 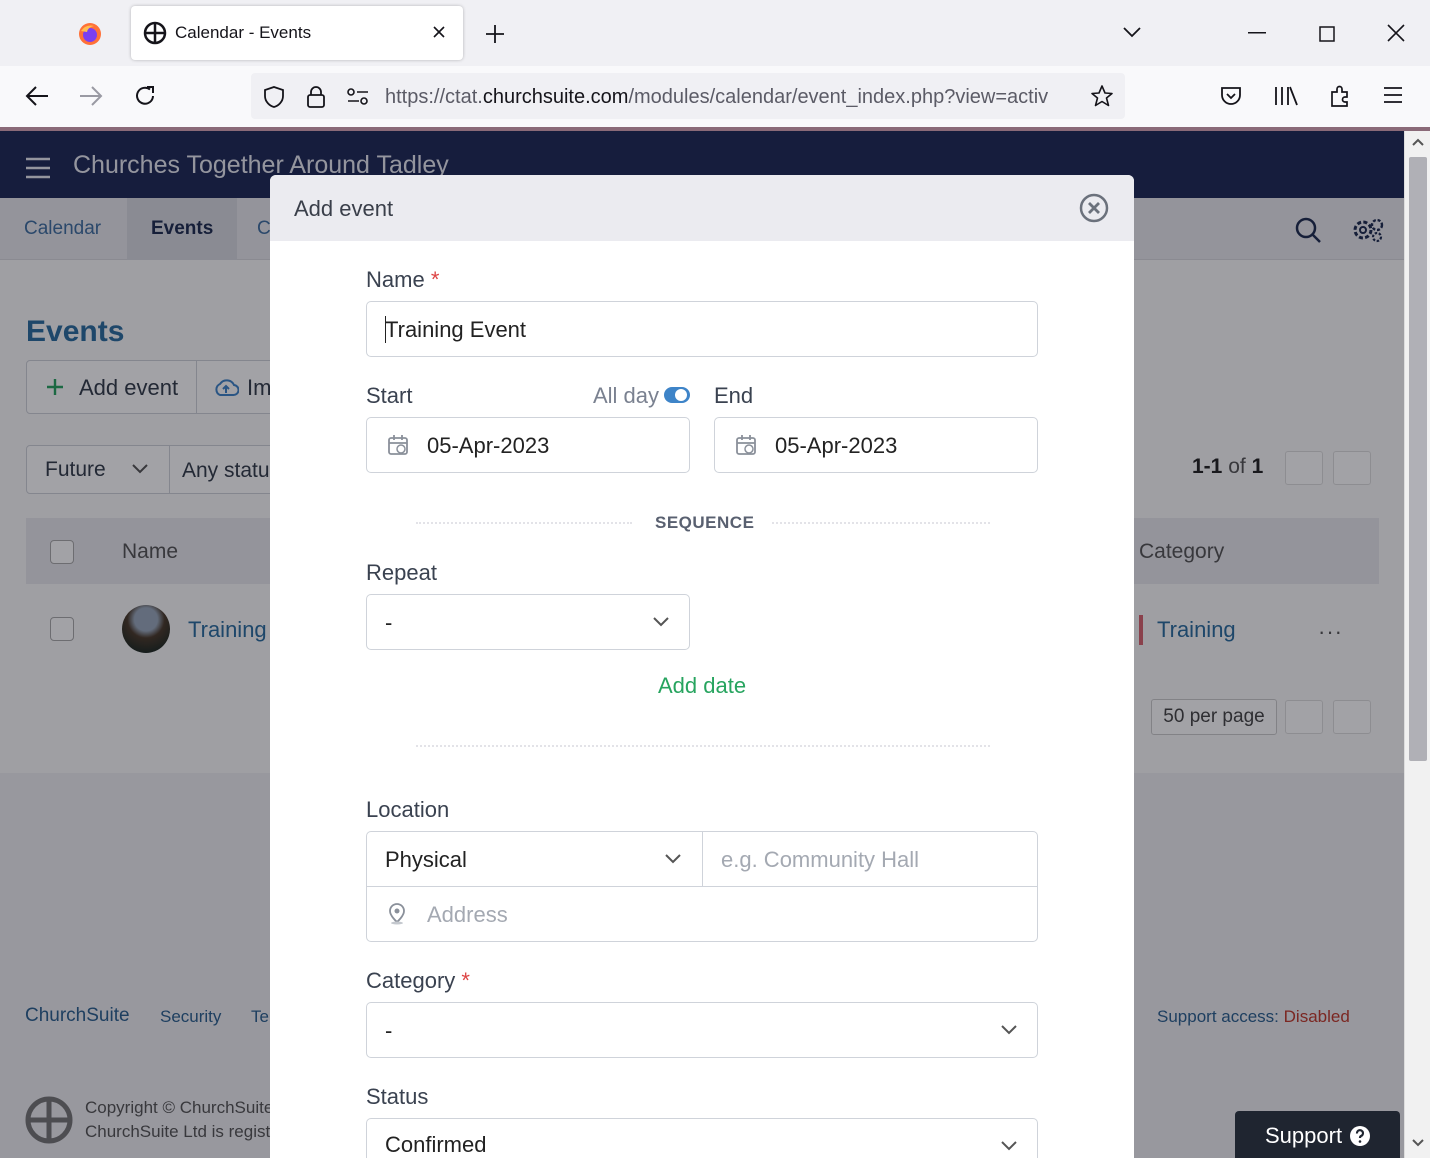 What do you see at coordinates (836, 445) in the screenshot?
I see `end-date-value: 05-Apr-2023` at bounding box center [836, 445].